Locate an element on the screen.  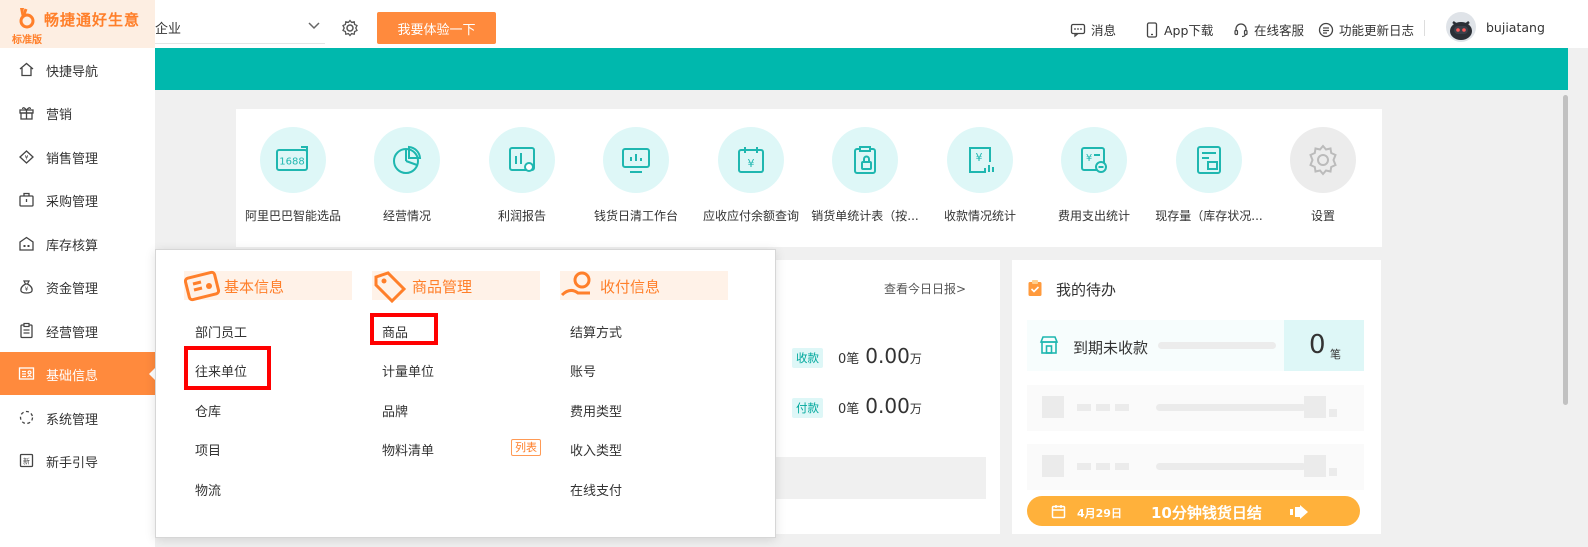
company-select-underline is located at coordinates (240, 43).